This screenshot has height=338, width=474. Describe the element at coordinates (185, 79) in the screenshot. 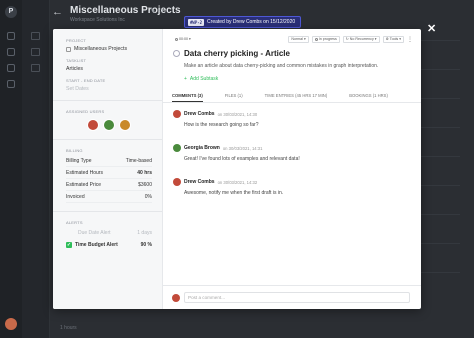

I see `plus-icon: +` at that location.